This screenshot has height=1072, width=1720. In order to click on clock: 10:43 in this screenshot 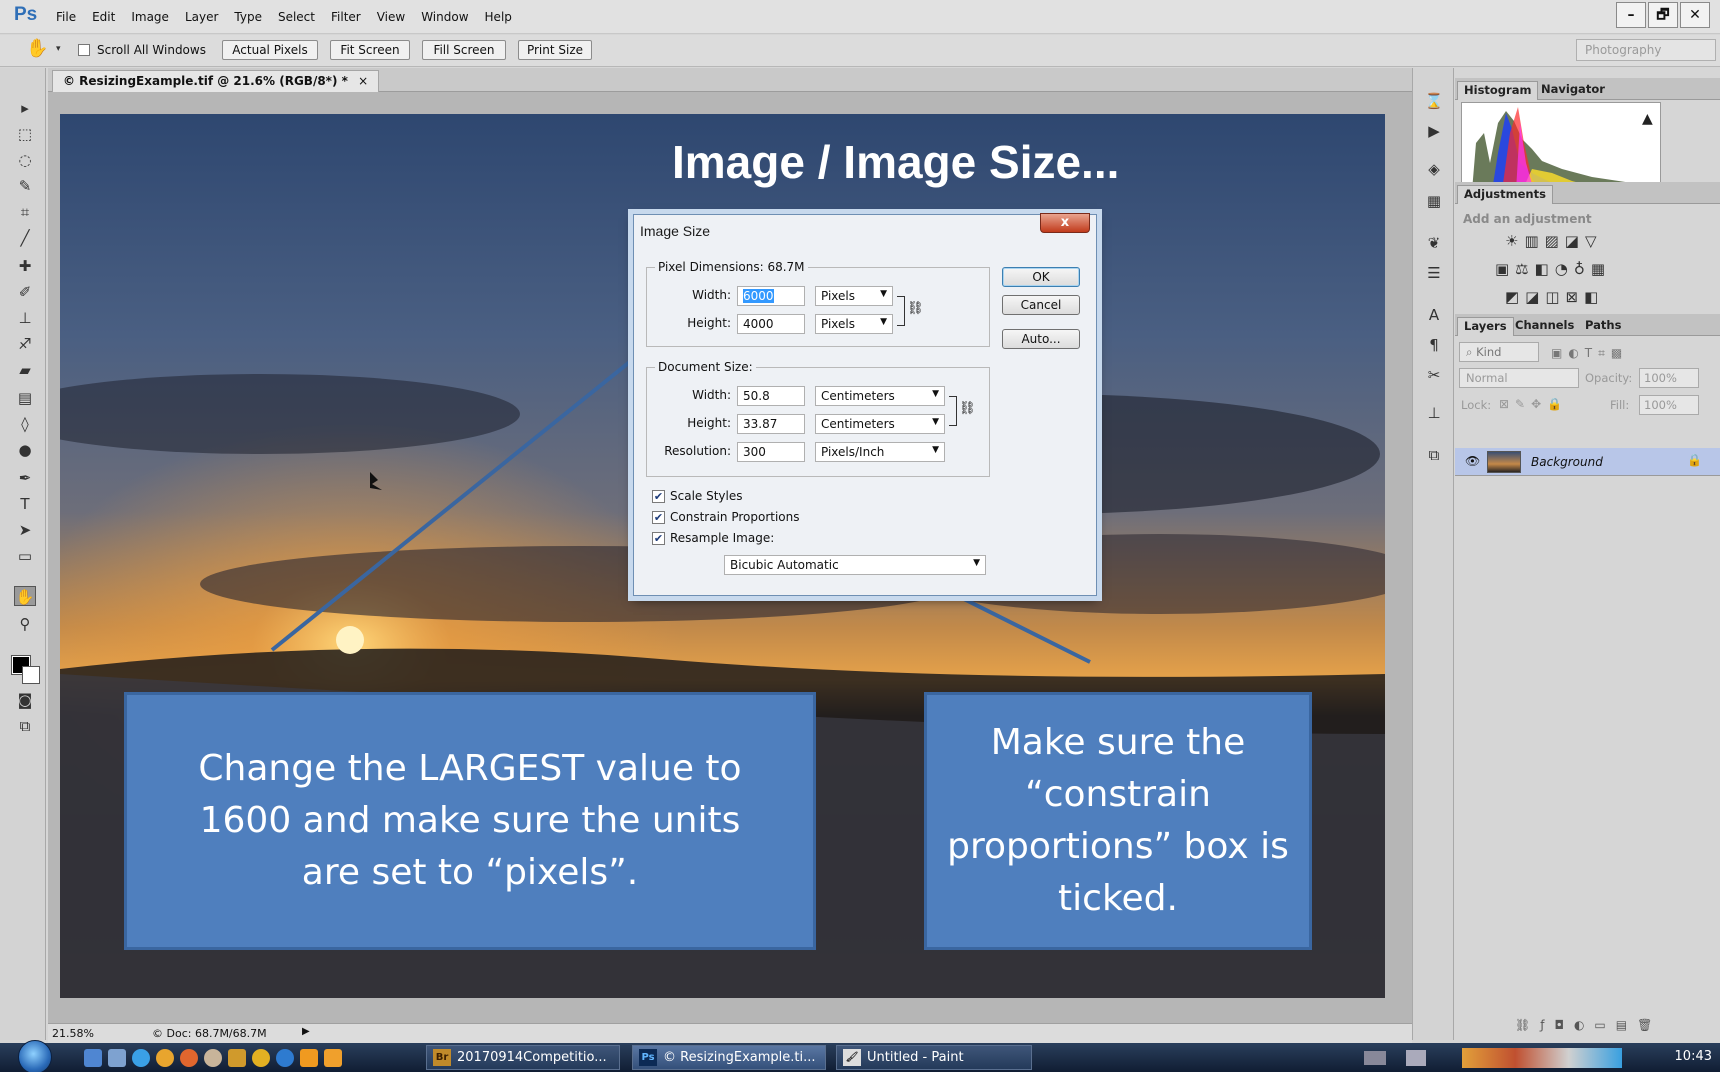, I will do `click(1693, 1056)`.